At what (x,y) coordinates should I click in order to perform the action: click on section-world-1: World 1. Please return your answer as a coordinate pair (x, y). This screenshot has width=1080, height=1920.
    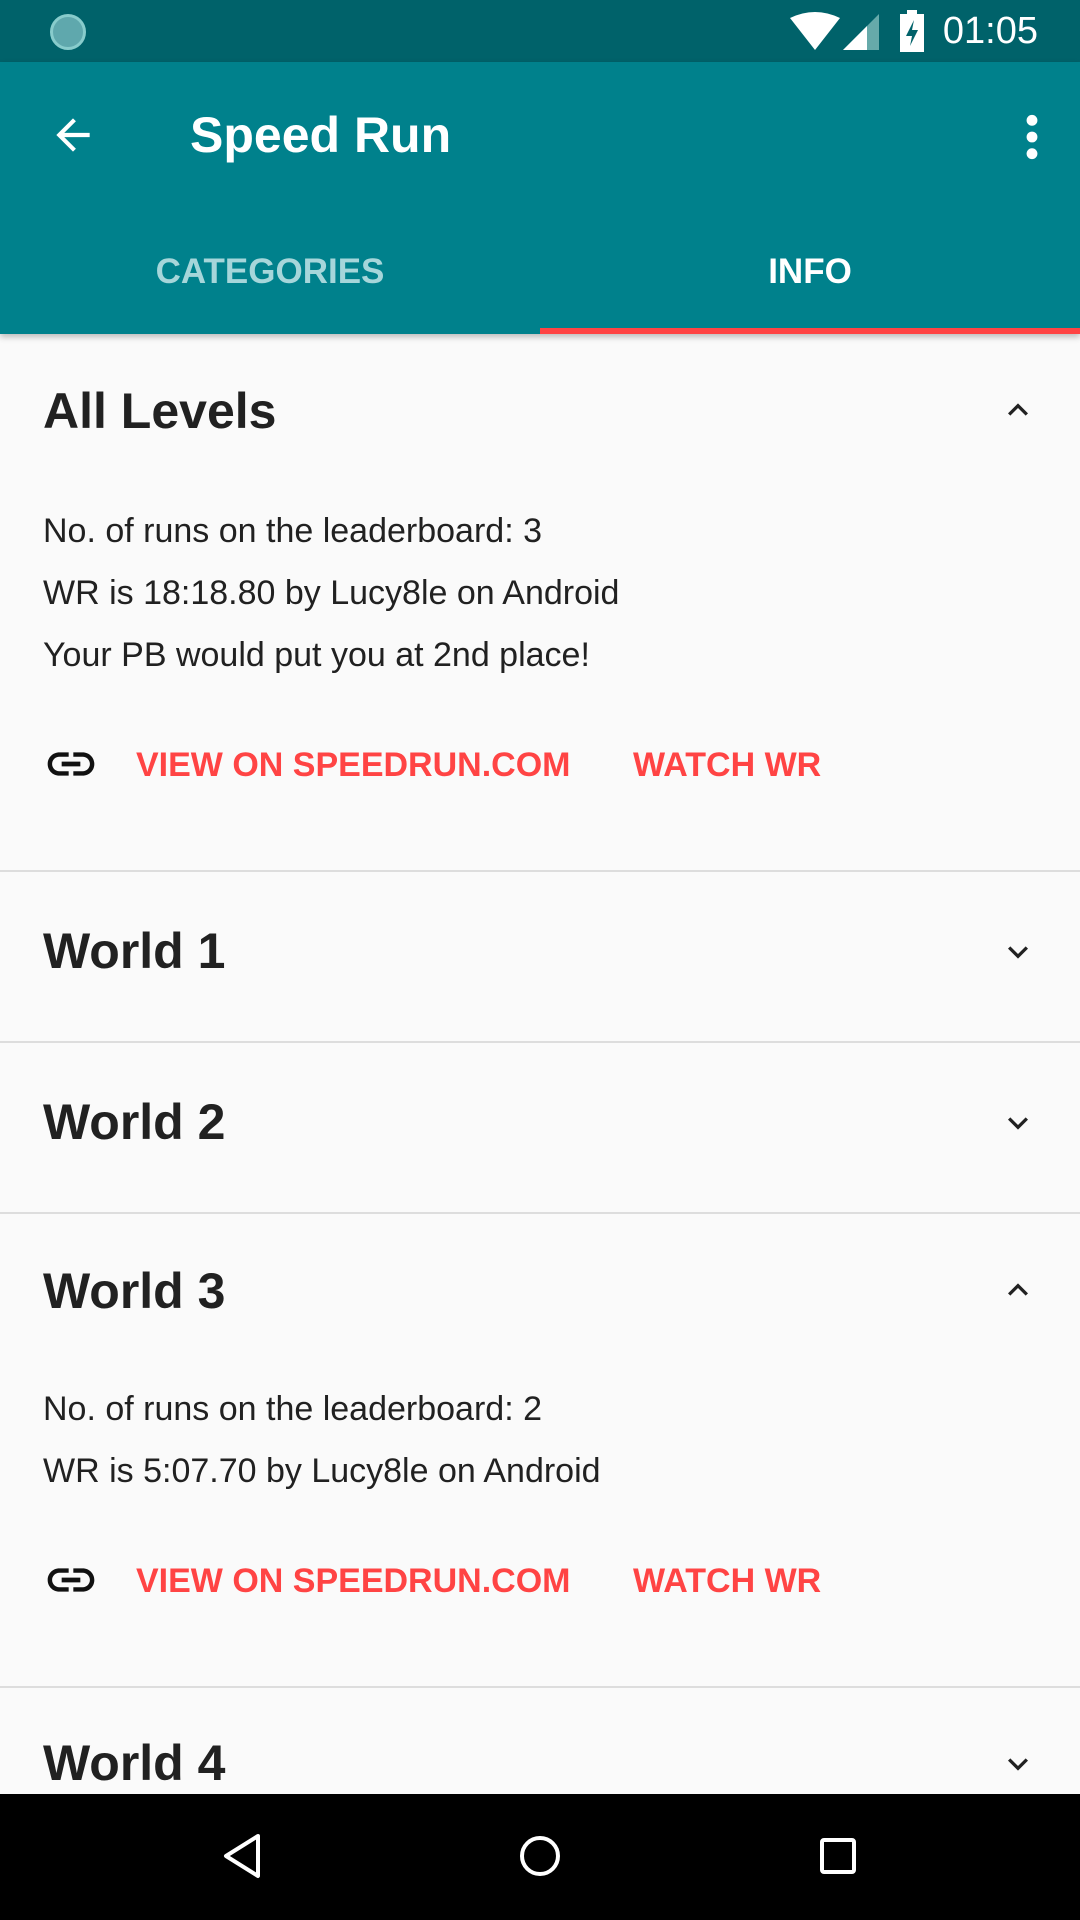
    Looking at the image, I should click on (540, 957).